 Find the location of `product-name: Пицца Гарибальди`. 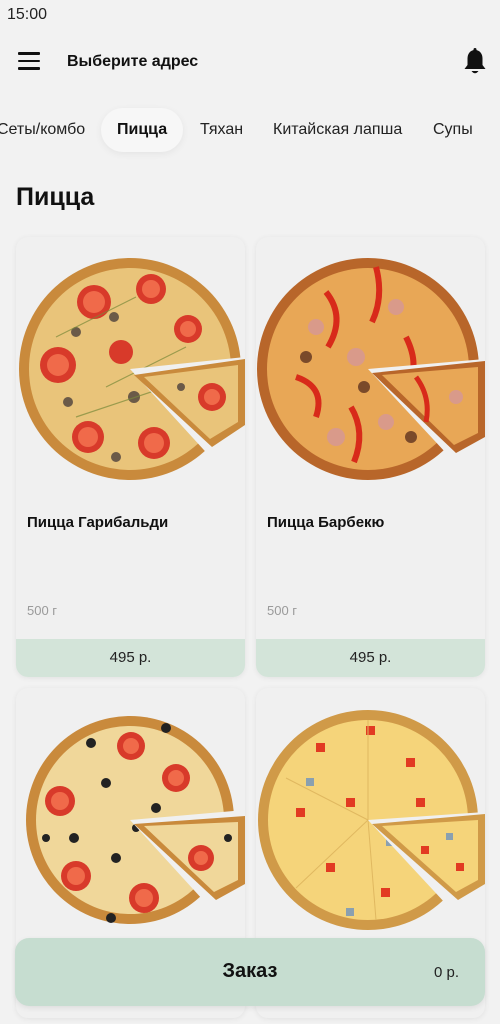

product-name: Пицца Гарибальди is located at coordinates (98, 522).